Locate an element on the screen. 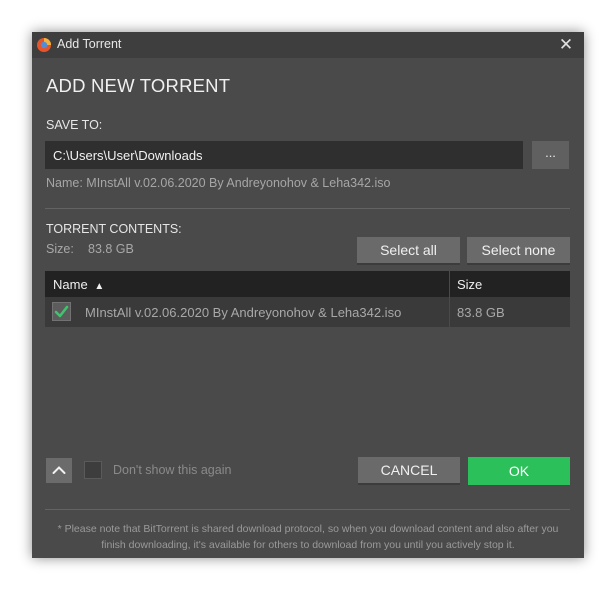 This screenshot has height=592, width=616. size-label: Size: is located at coordinates (60, 249).